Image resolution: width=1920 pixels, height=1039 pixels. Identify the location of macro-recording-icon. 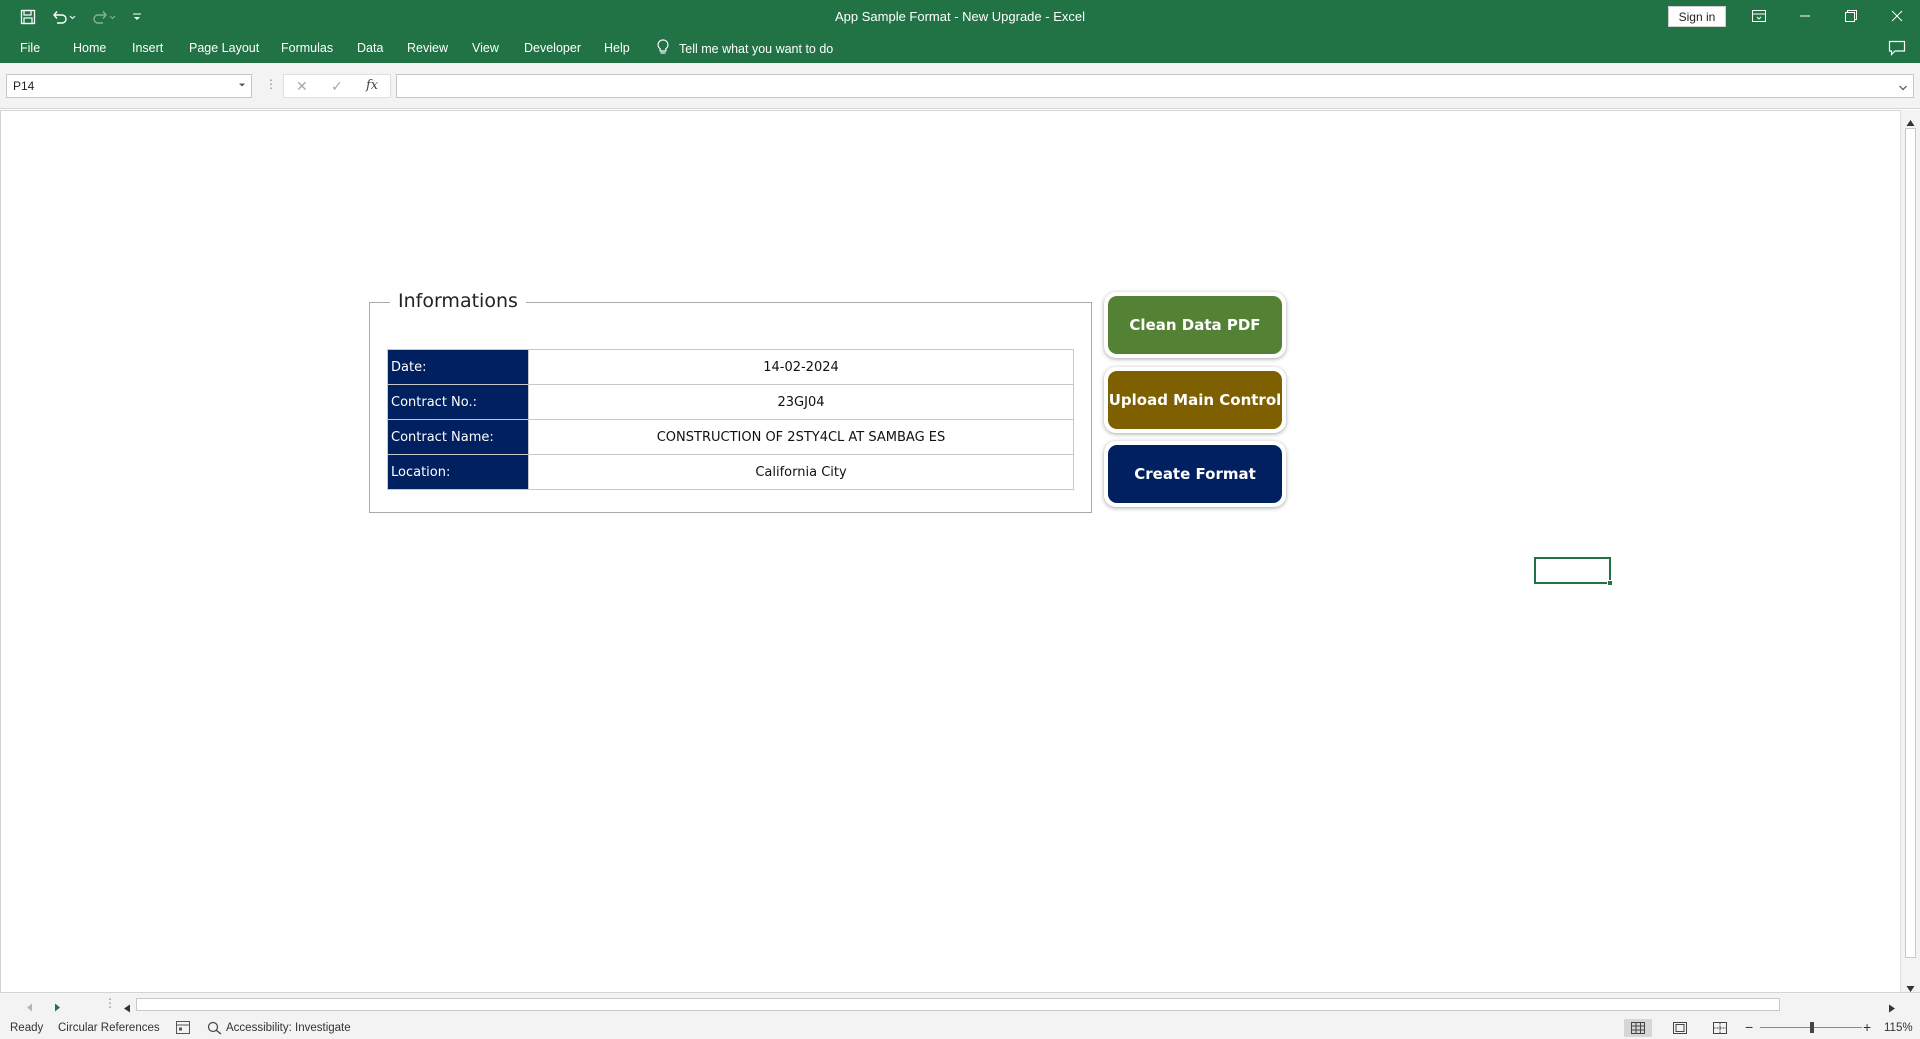
(183, 1029).